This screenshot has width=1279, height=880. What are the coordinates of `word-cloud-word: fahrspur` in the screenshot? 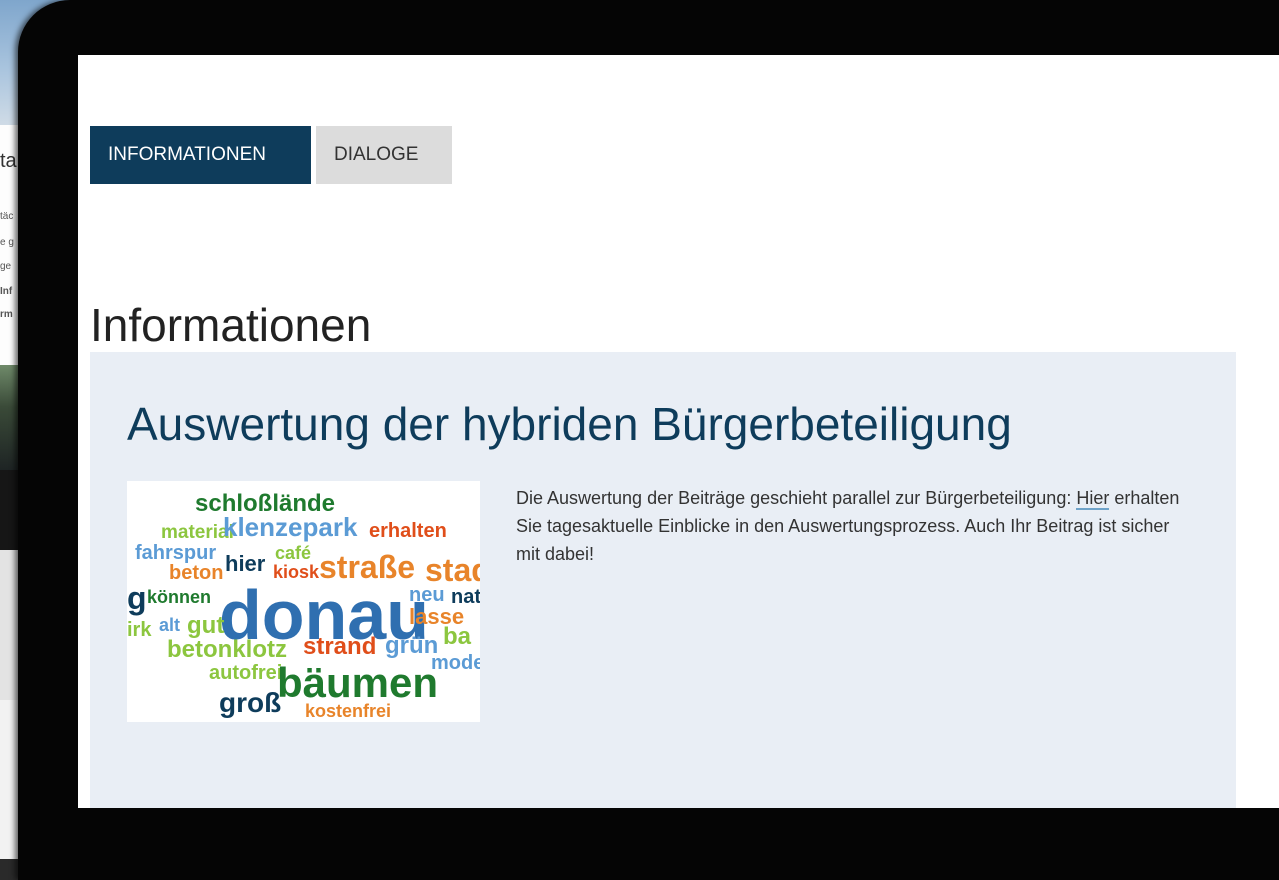 It's located at (175, 553).